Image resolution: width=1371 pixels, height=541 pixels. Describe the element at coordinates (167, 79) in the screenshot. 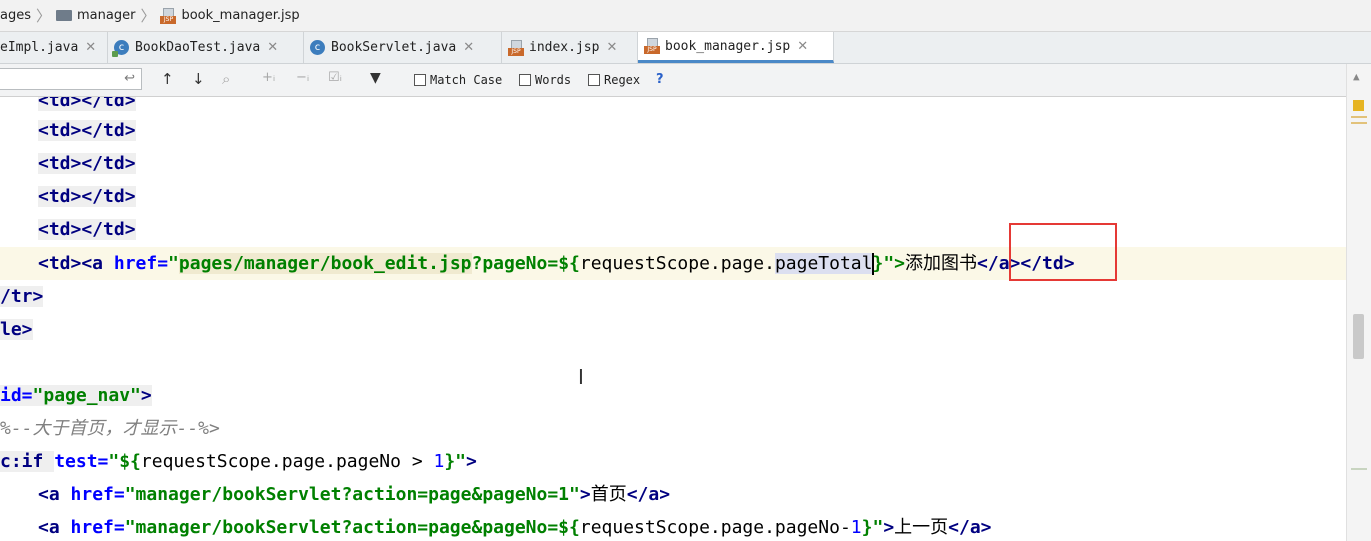

I see `previous-occurrence-icon: ↑` at that location.